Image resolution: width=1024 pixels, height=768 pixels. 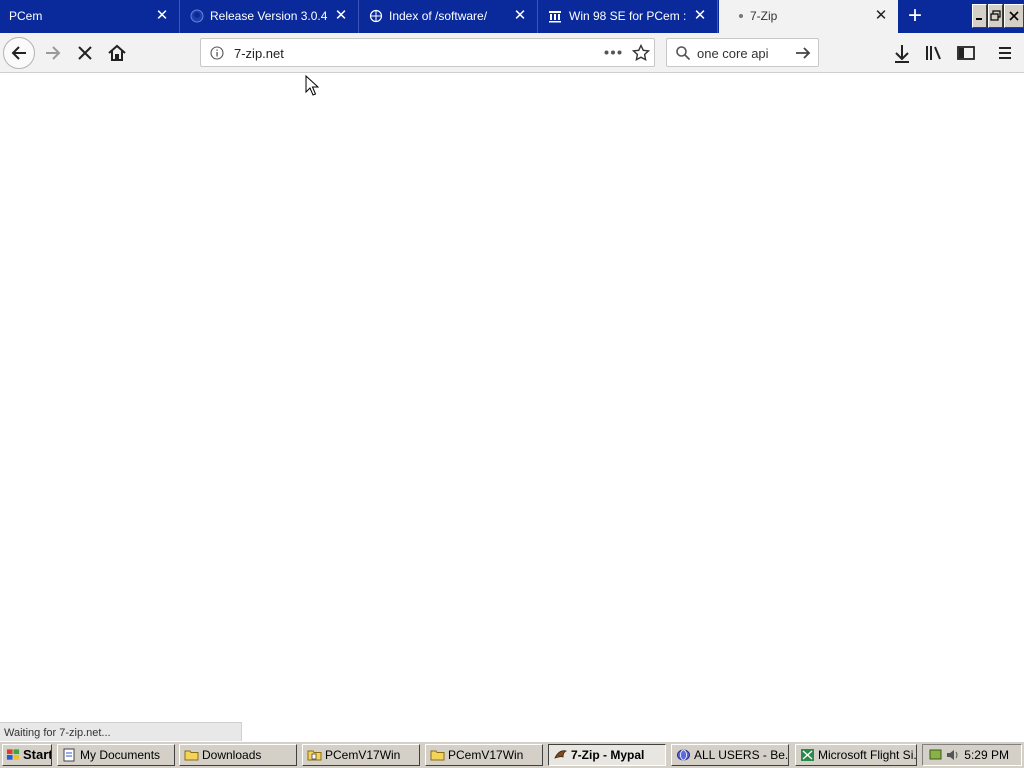 What do you see at coordinates (613, 52) in the screenshot?
I see `page-actions-icon` at bounding box center [613, 52].